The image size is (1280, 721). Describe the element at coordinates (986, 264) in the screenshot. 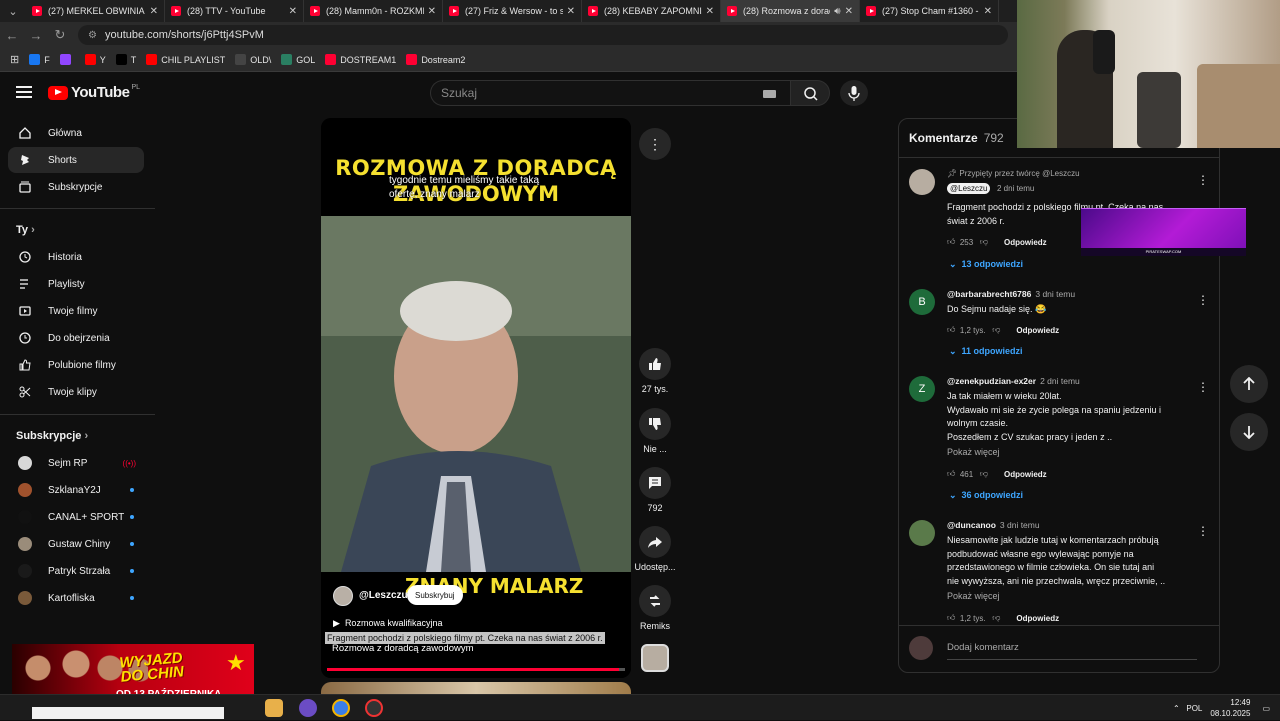

I see `show-replies-button: ⌄ 13 odpowiedzi` at that location.